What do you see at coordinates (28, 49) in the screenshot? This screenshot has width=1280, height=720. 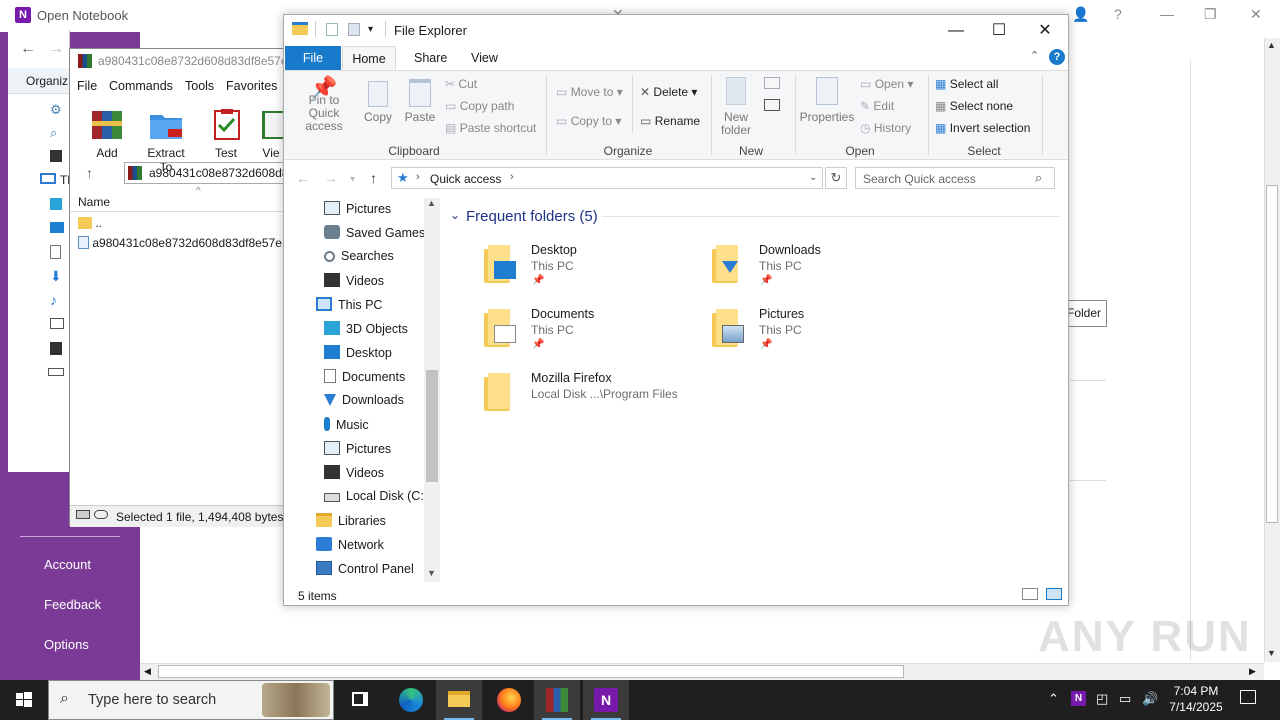 I see `back-arrow-icon: ←` at bounding box center [28, 49].